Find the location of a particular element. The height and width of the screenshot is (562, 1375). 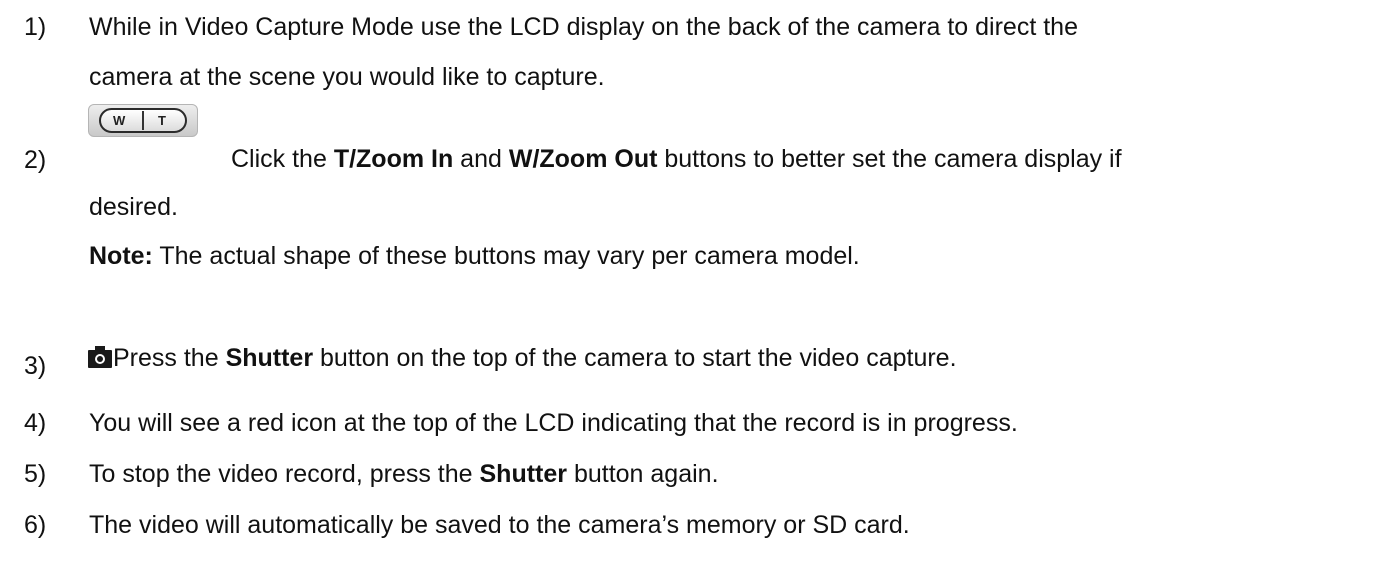

step-number: 5) is located at coordinates (35, 474).